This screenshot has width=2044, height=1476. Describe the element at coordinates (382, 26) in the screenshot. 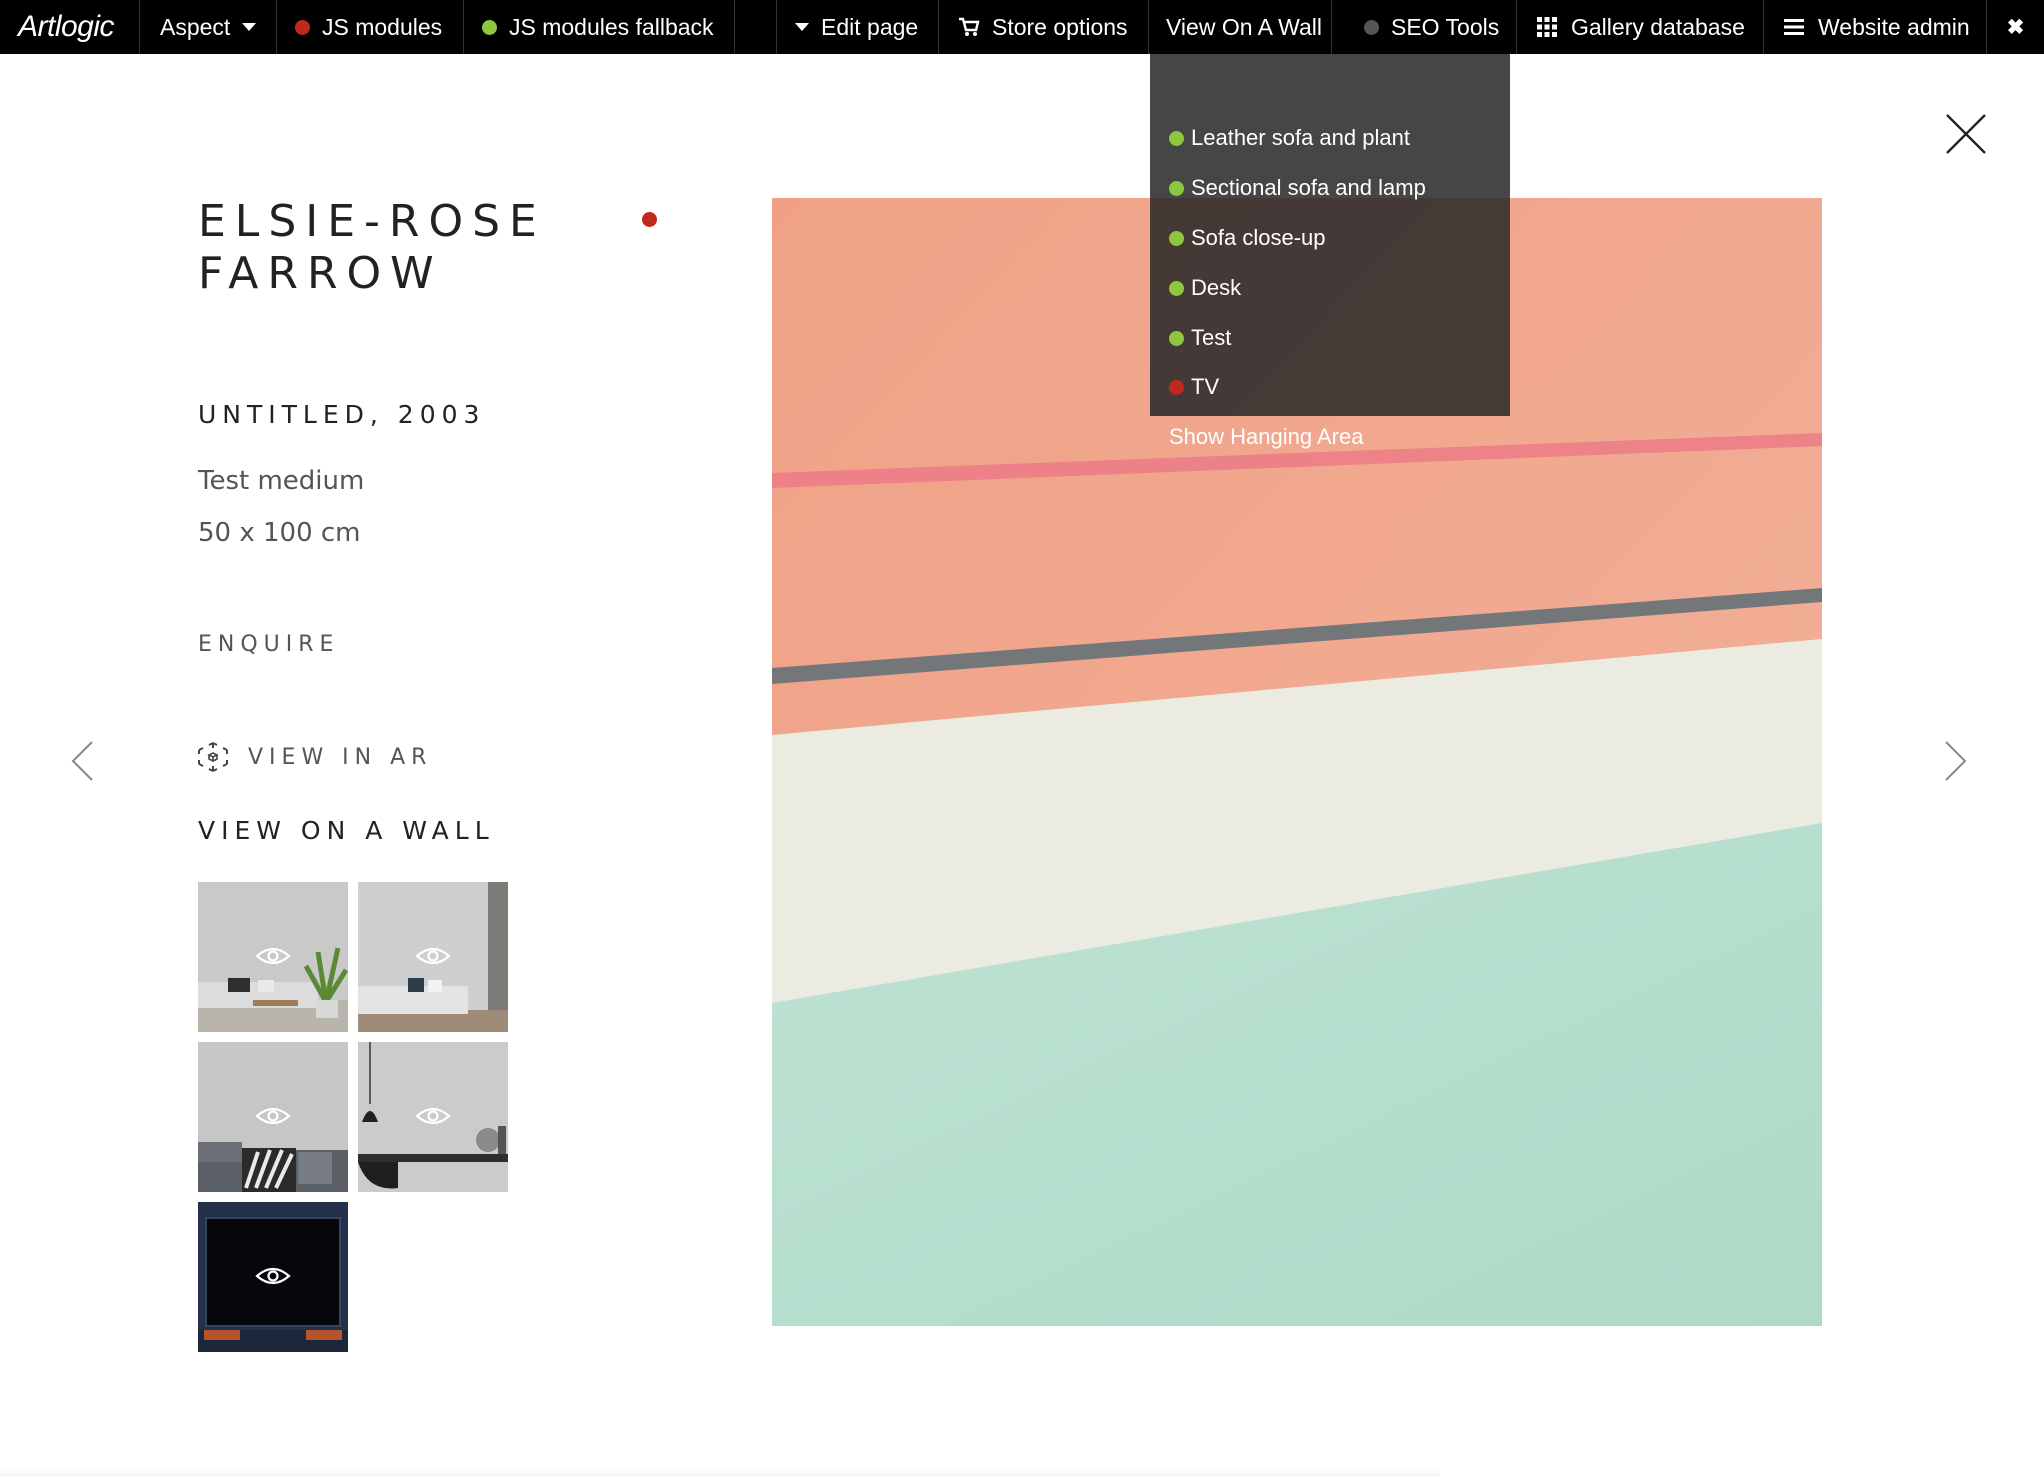

I see `js-modules-label: JS modules` at that location.